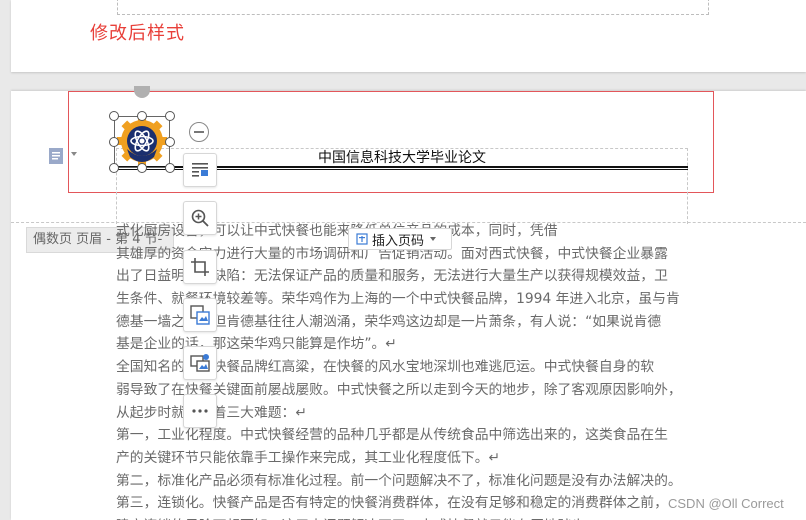  I want to click on replace-image-icon, so click(200, 363).